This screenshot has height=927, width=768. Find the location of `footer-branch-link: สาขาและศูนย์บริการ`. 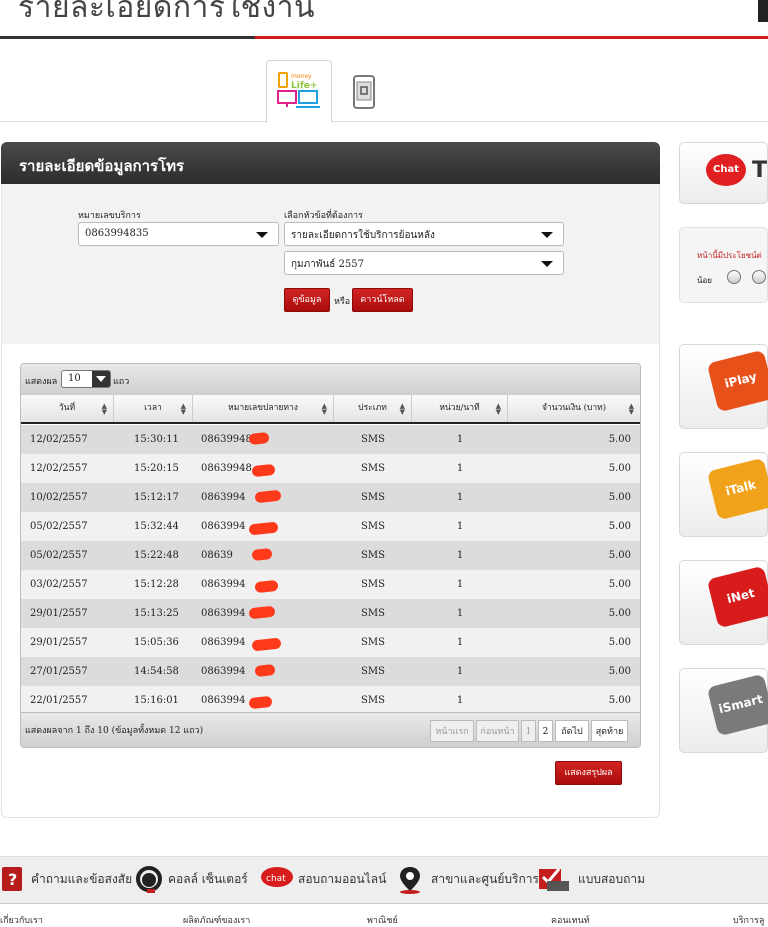

footer-branch-link: สาขาและศูนย์บริการ is located at coordinates (485, 879).